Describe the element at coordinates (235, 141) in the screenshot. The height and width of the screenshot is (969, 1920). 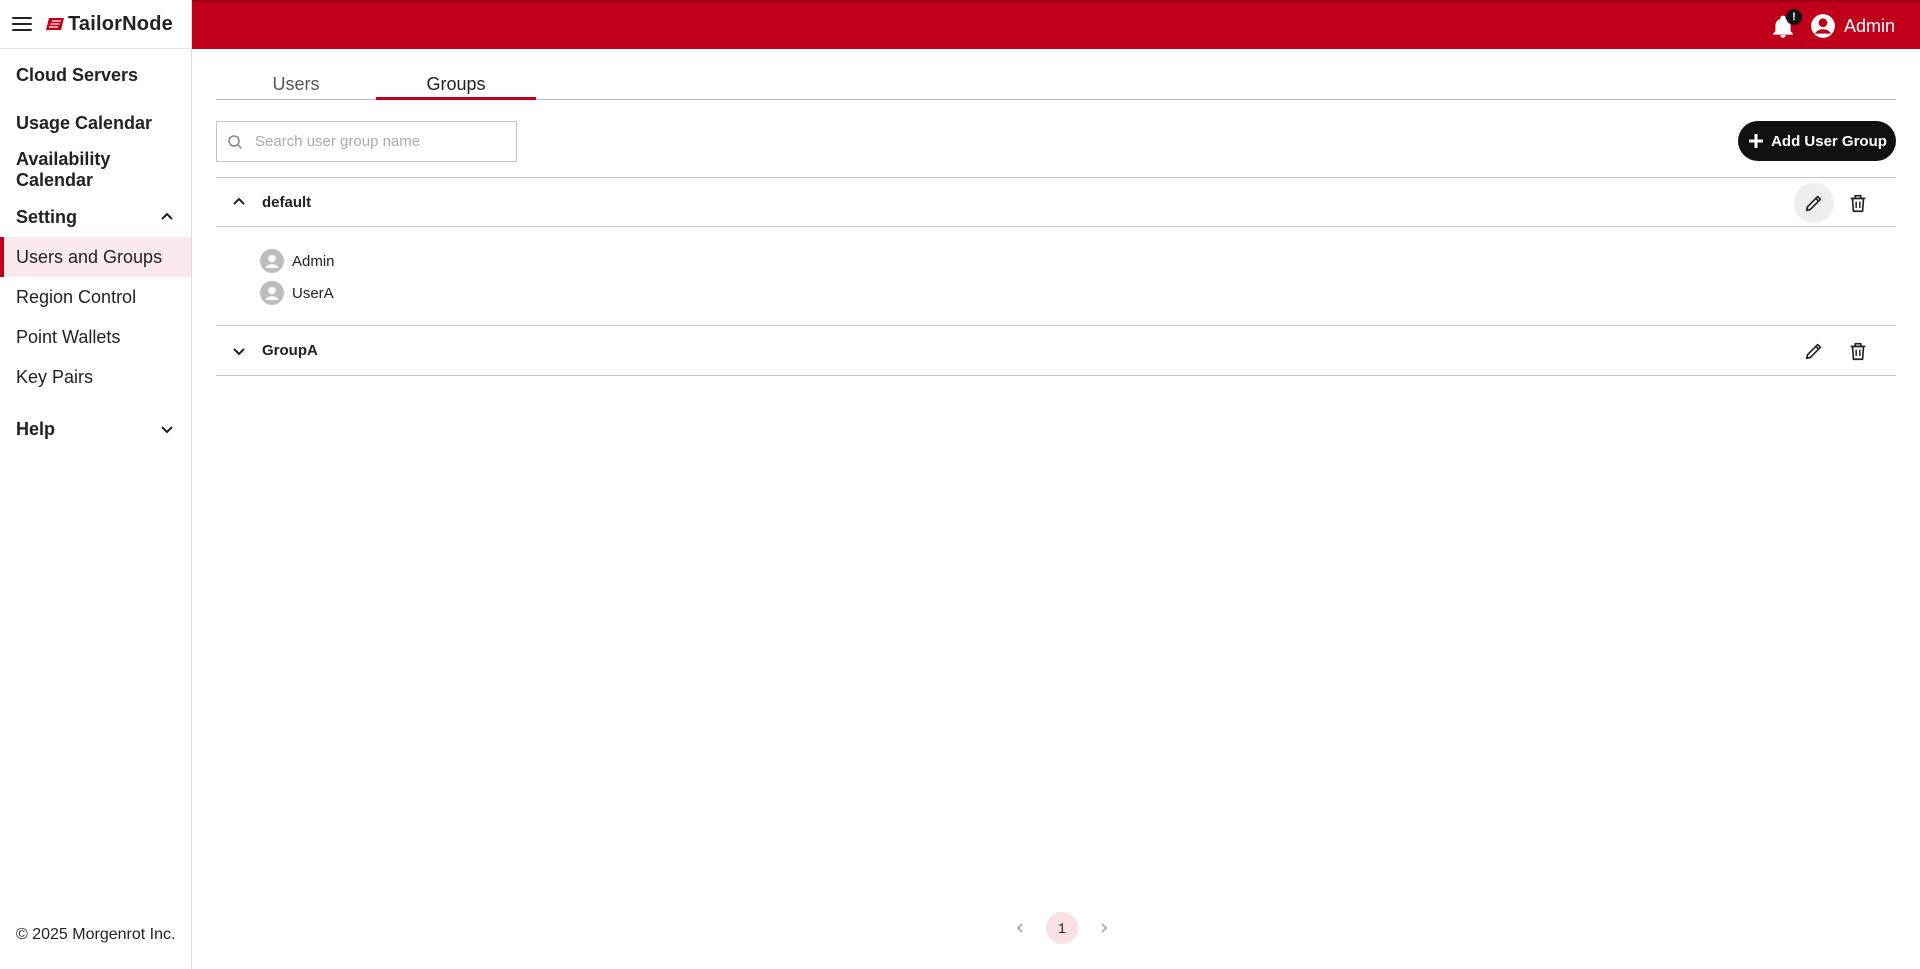
I see `search-icon` at that location.